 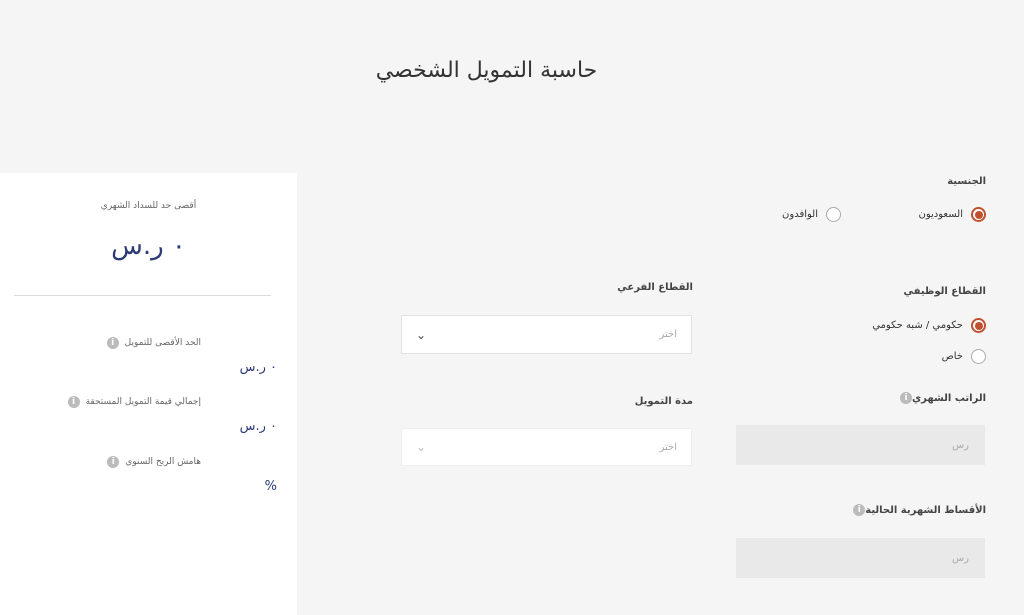 What do you see at coordinates (258, 426) in the screenshot?
I see `total-due-value: ٠ ر.س` at bounding box center [258, 426].